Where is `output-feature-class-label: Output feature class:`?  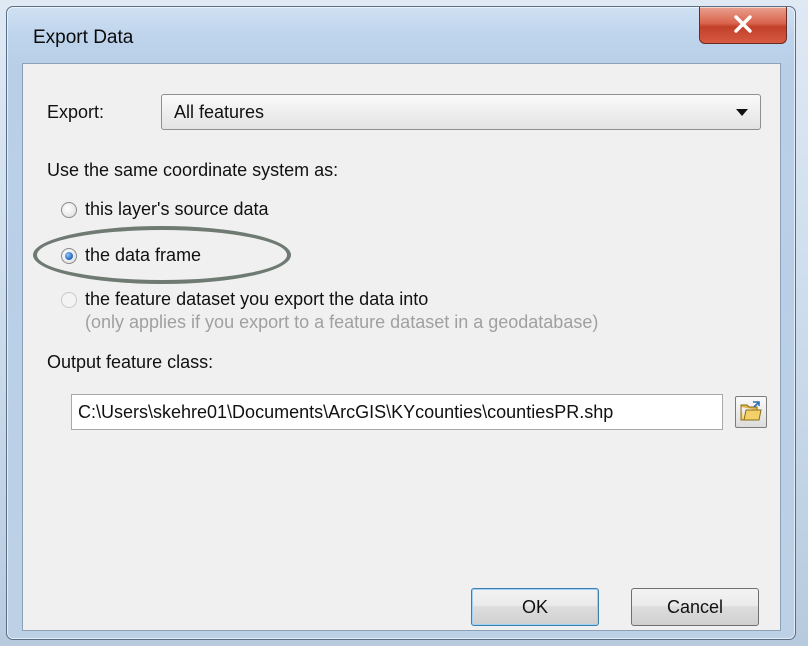 output-feature-class-label: Output feature class: is located at coordinates (130, 362).